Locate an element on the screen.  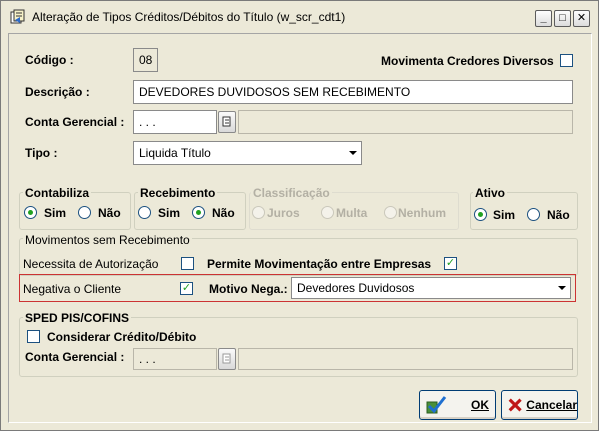
considerar-checkbox is located at coordinates (33, 336).